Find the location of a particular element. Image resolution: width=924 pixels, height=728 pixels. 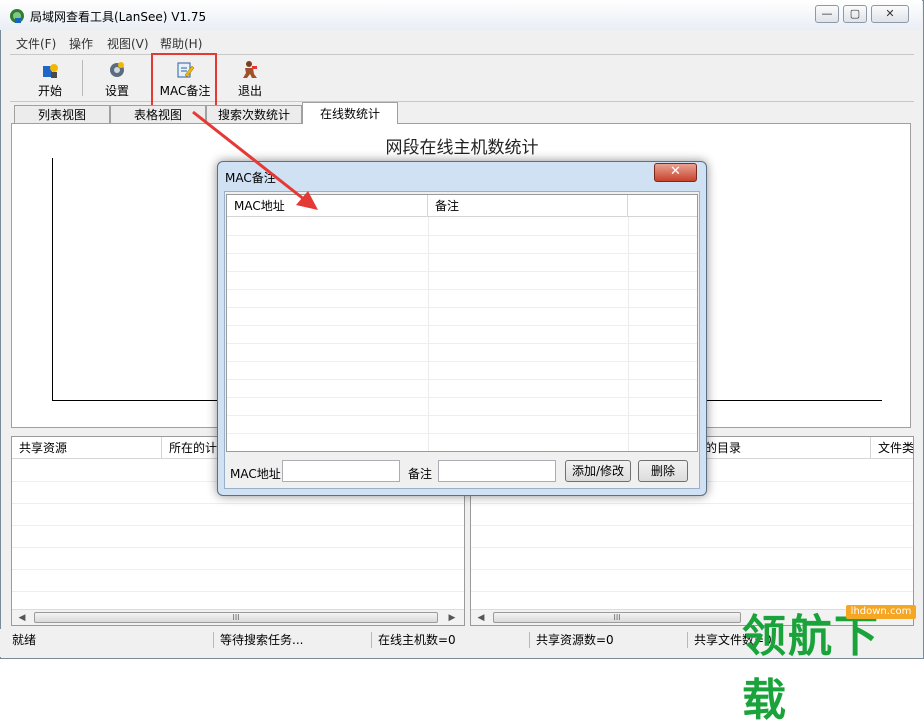

minimize-button: — is located at coordinates (827, 14).